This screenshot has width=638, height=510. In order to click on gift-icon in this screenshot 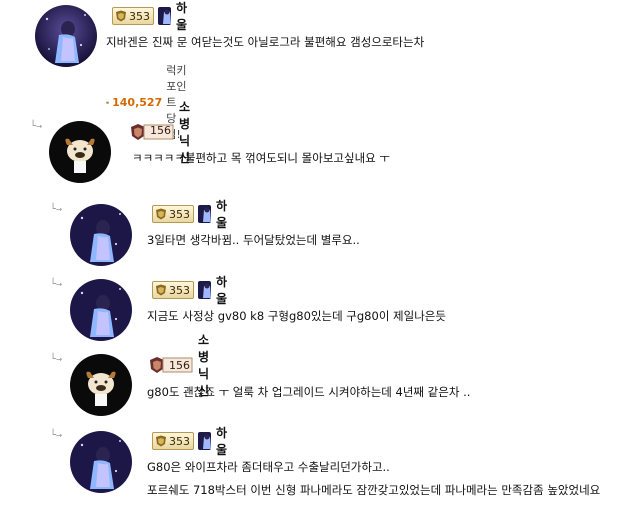, I will do `click(107, 102)`.